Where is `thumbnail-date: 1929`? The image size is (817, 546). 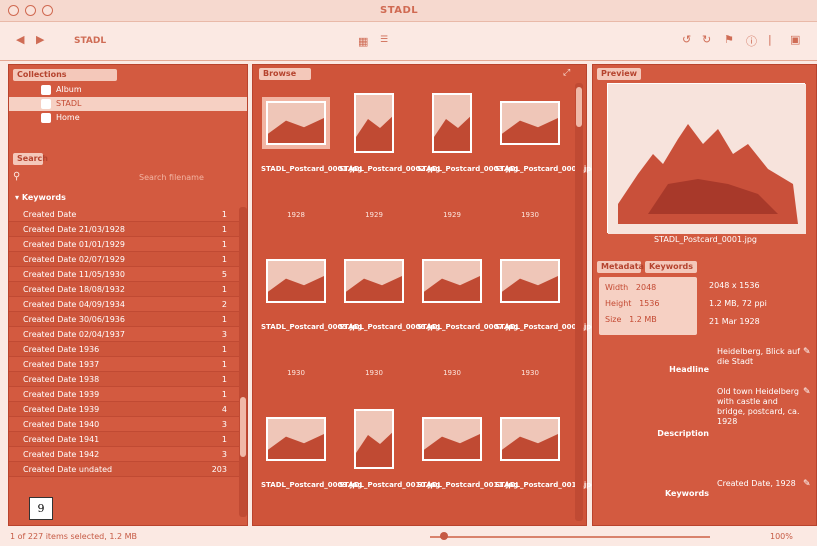 thumbnail-date: 1929 is located at coordinates (374, 215).